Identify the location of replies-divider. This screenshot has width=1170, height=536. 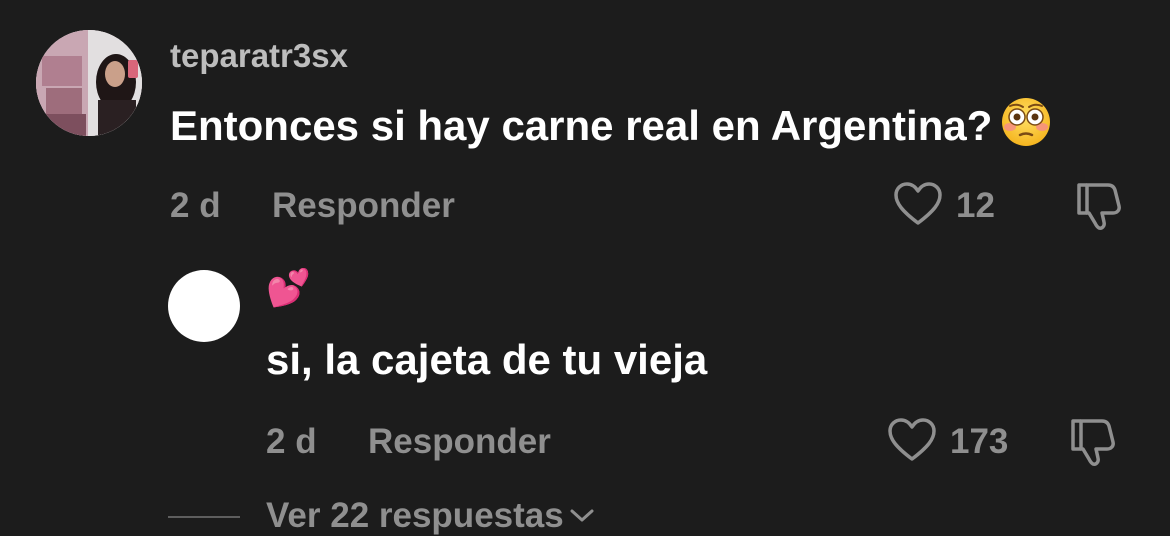
(204, 517).